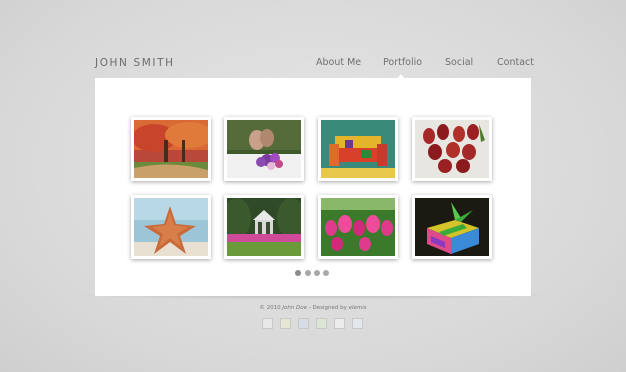  I want to click on autumn-trees-image, so click(171, 149).